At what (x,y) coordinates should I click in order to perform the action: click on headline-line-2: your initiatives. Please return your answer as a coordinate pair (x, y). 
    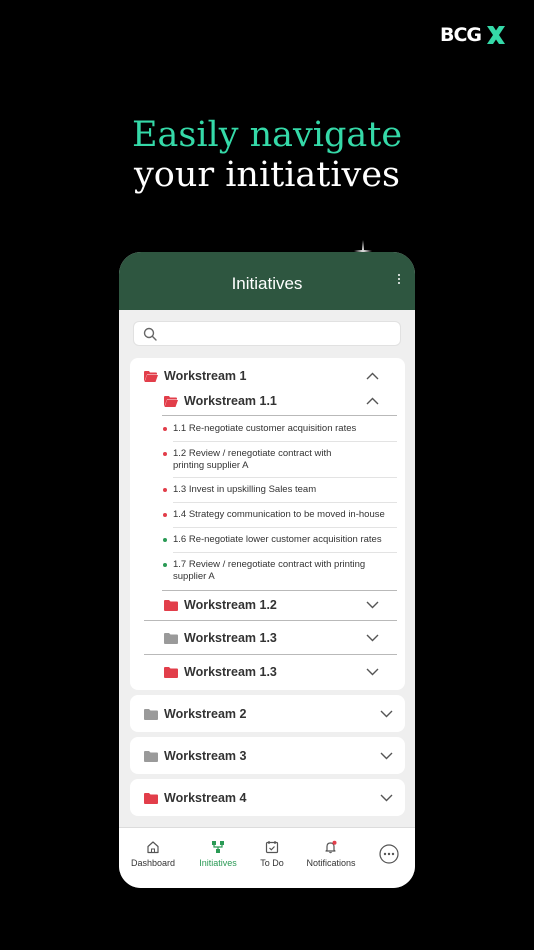
    Looking at the image, I should click on (266, 175).